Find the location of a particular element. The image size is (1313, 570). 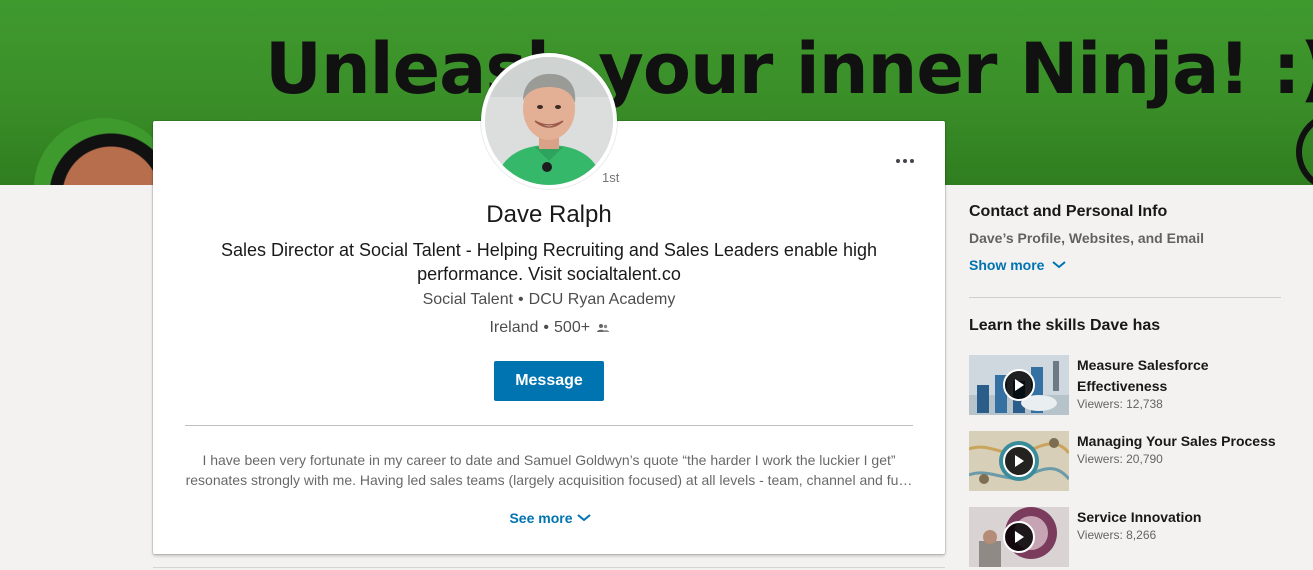

see-more-button: See more is located at coordinates (550, 518).